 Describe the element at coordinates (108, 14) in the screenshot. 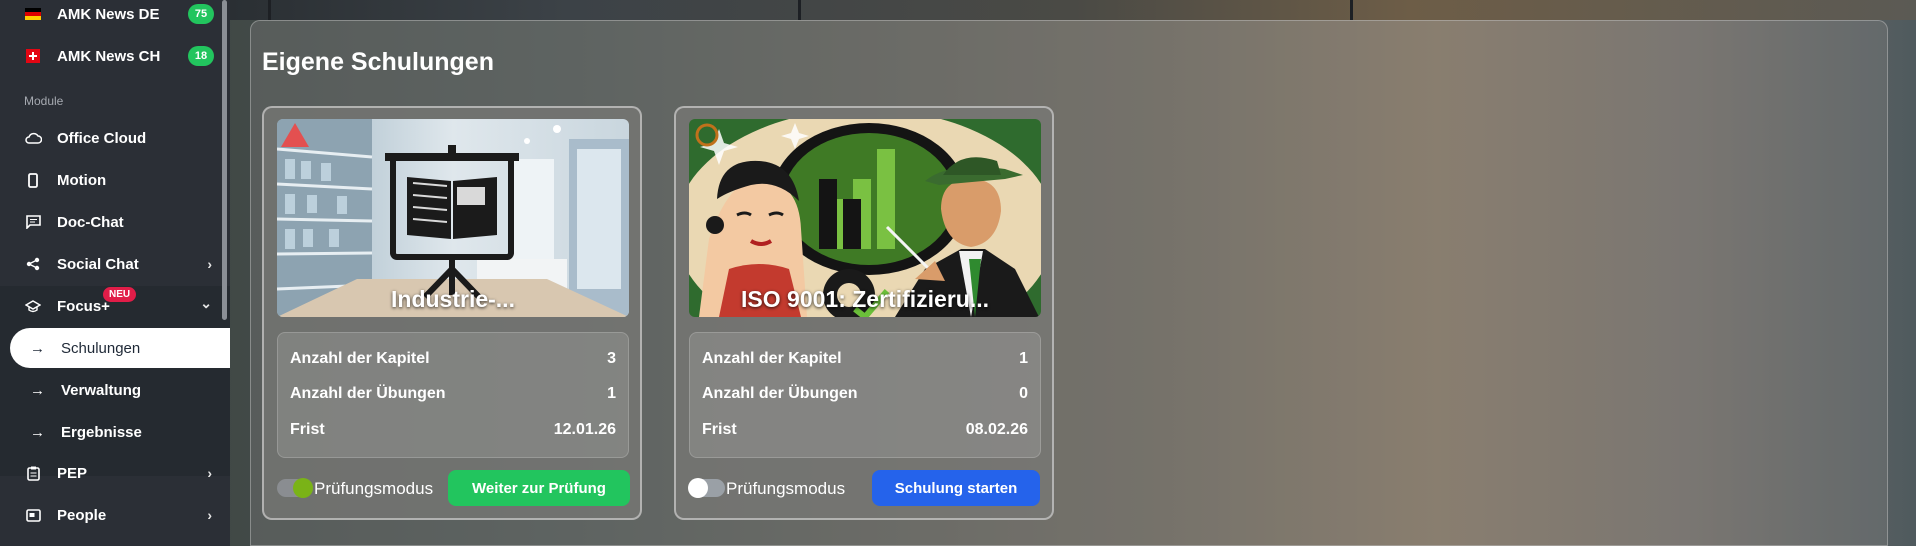

I see `sidebar-item-label: AMK News DE` at that location.